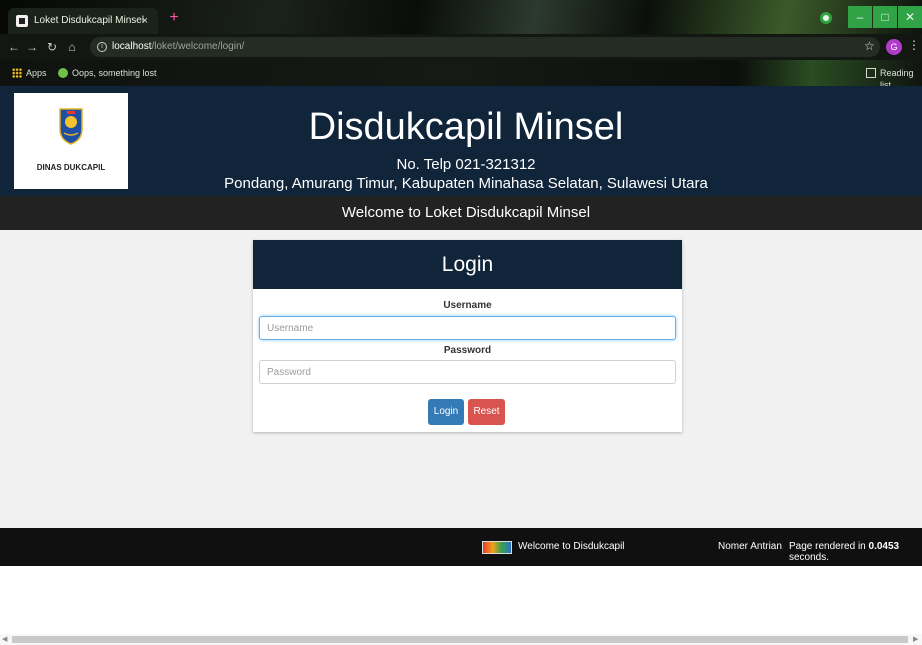 This screenshot has height=645, width=922. I want to click on header-phone: No. Telp 021-321312, so click(466, 164).